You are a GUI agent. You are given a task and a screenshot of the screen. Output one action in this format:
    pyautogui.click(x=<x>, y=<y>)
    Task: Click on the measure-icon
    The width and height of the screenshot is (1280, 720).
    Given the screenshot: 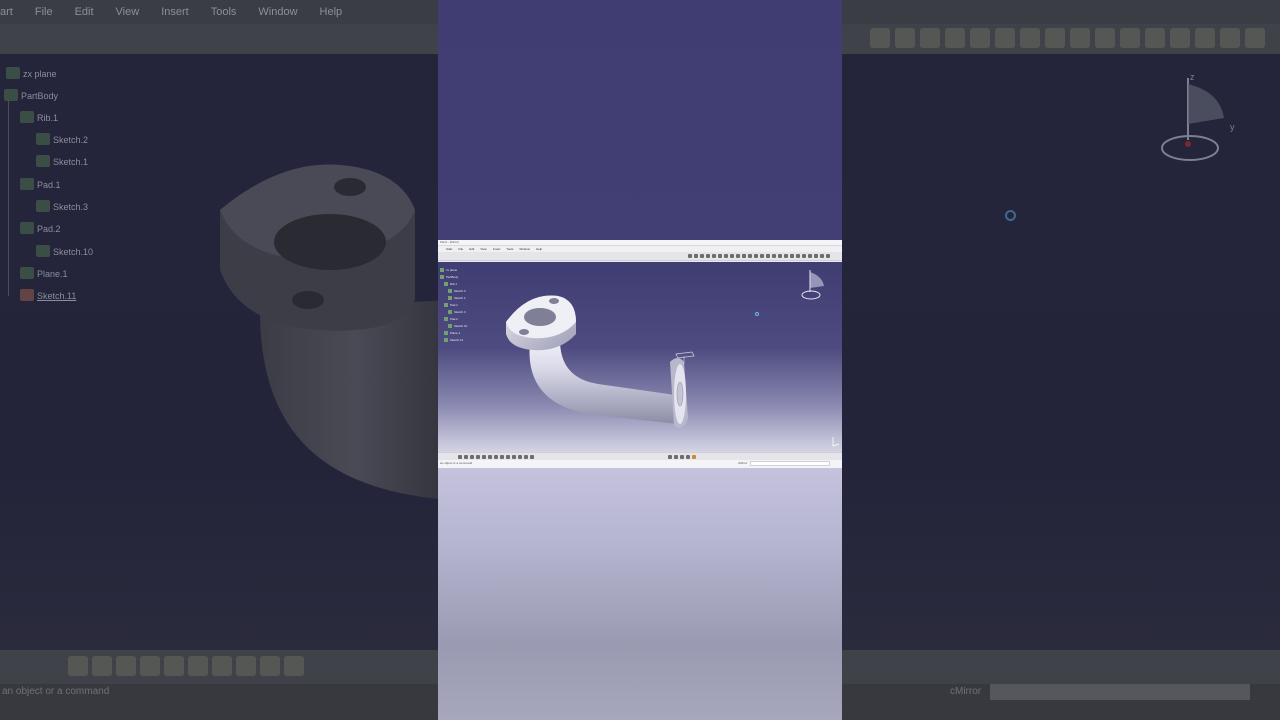 What is the action you would take?
    pyautogui.click(x=102, y=666)
    